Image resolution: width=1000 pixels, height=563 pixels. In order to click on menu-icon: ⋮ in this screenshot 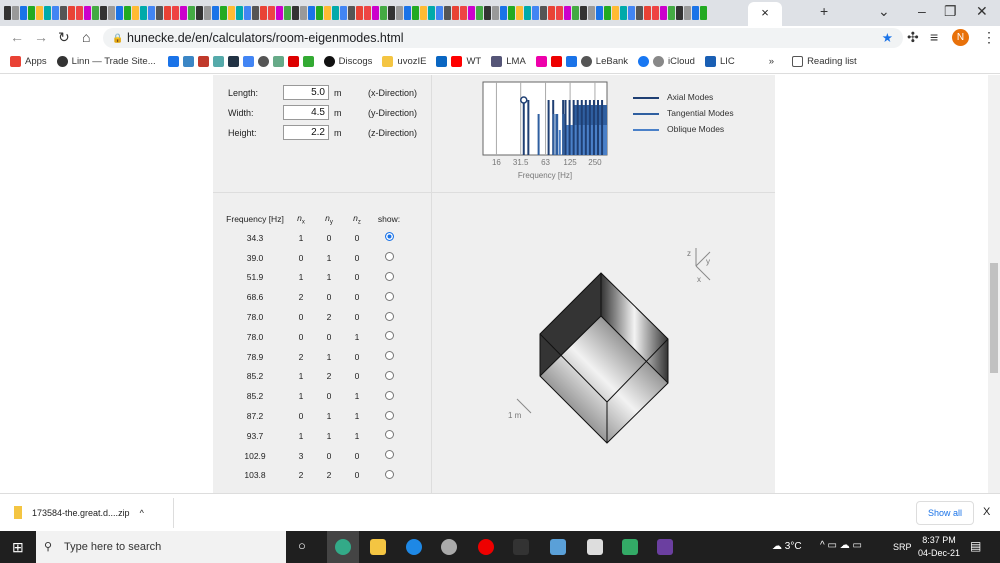, I will do `click(989, 37)`.